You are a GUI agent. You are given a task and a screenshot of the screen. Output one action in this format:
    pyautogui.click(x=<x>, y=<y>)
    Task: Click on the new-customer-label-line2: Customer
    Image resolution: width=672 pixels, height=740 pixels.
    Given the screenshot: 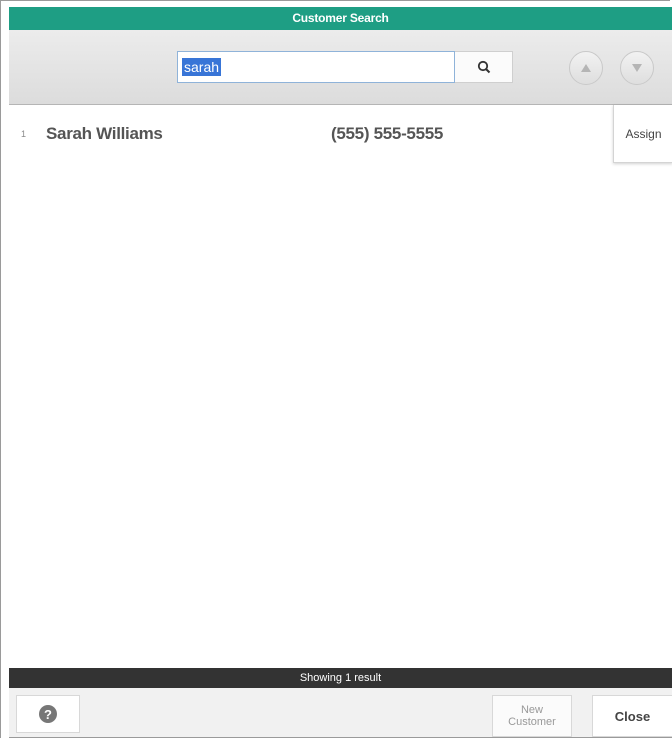 What is the action you would take?
    pyautogui.click(x=532, y=722)
    